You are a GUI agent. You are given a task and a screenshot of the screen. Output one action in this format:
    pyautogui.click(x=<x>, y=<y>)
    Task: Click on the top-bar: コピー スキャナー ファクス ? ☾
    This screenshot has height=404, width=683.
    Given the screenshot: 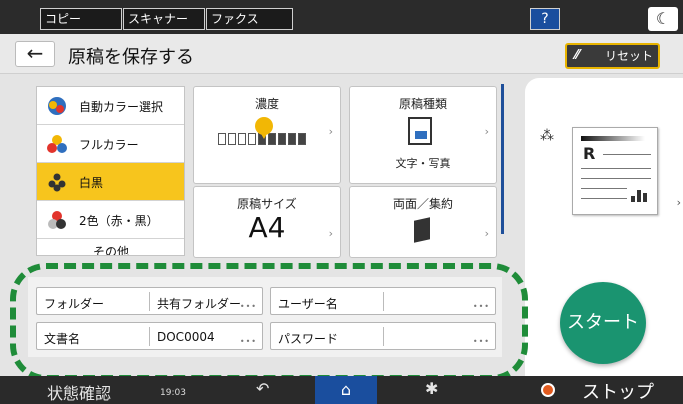 What is the action you would take?
    pyautogui.click(x=341, y=17)
    